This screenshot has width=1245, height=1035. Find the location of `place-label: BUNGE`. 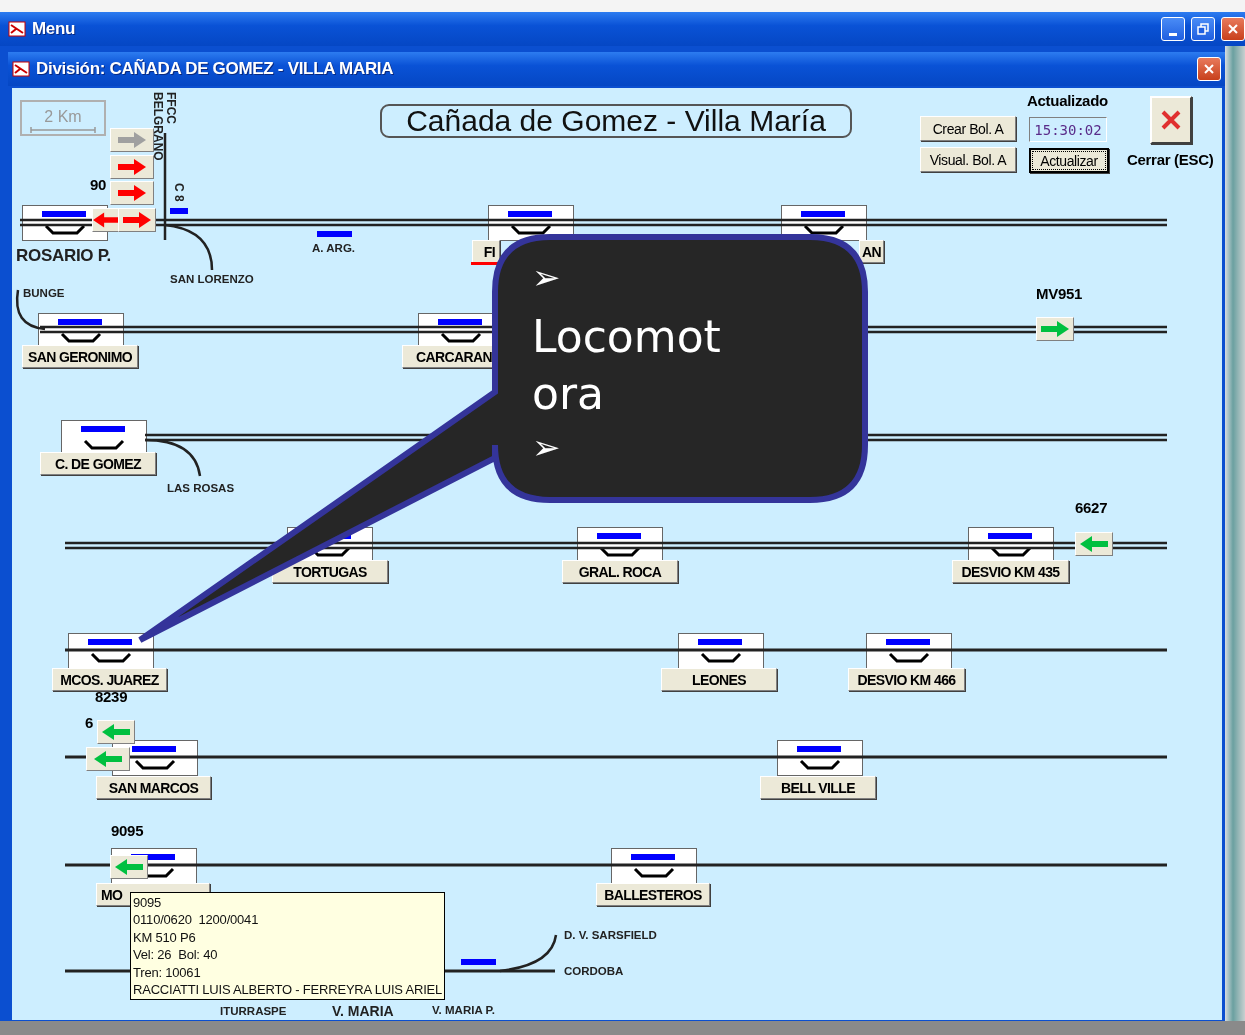

place-label: BUNGE is located at coordinates (44, 293).